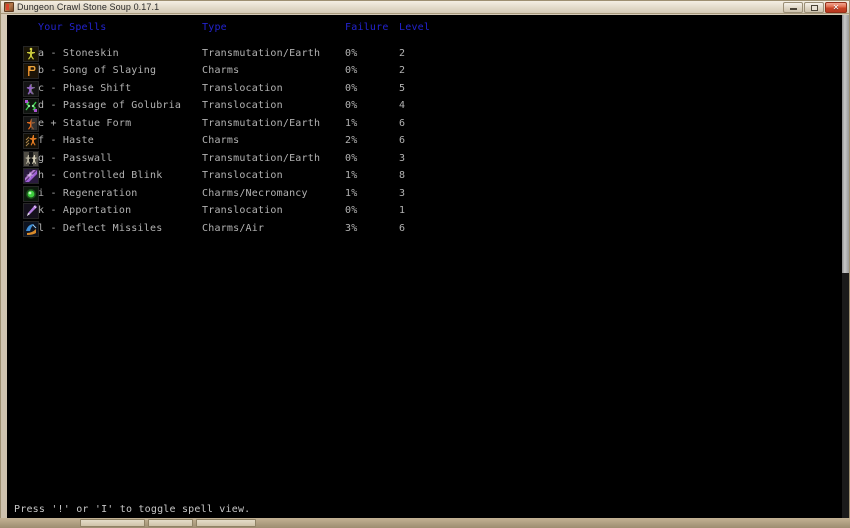 The width and height of the screenshot is (850, 528). I want to click on vertical-scrollbar, so click(845, 266).